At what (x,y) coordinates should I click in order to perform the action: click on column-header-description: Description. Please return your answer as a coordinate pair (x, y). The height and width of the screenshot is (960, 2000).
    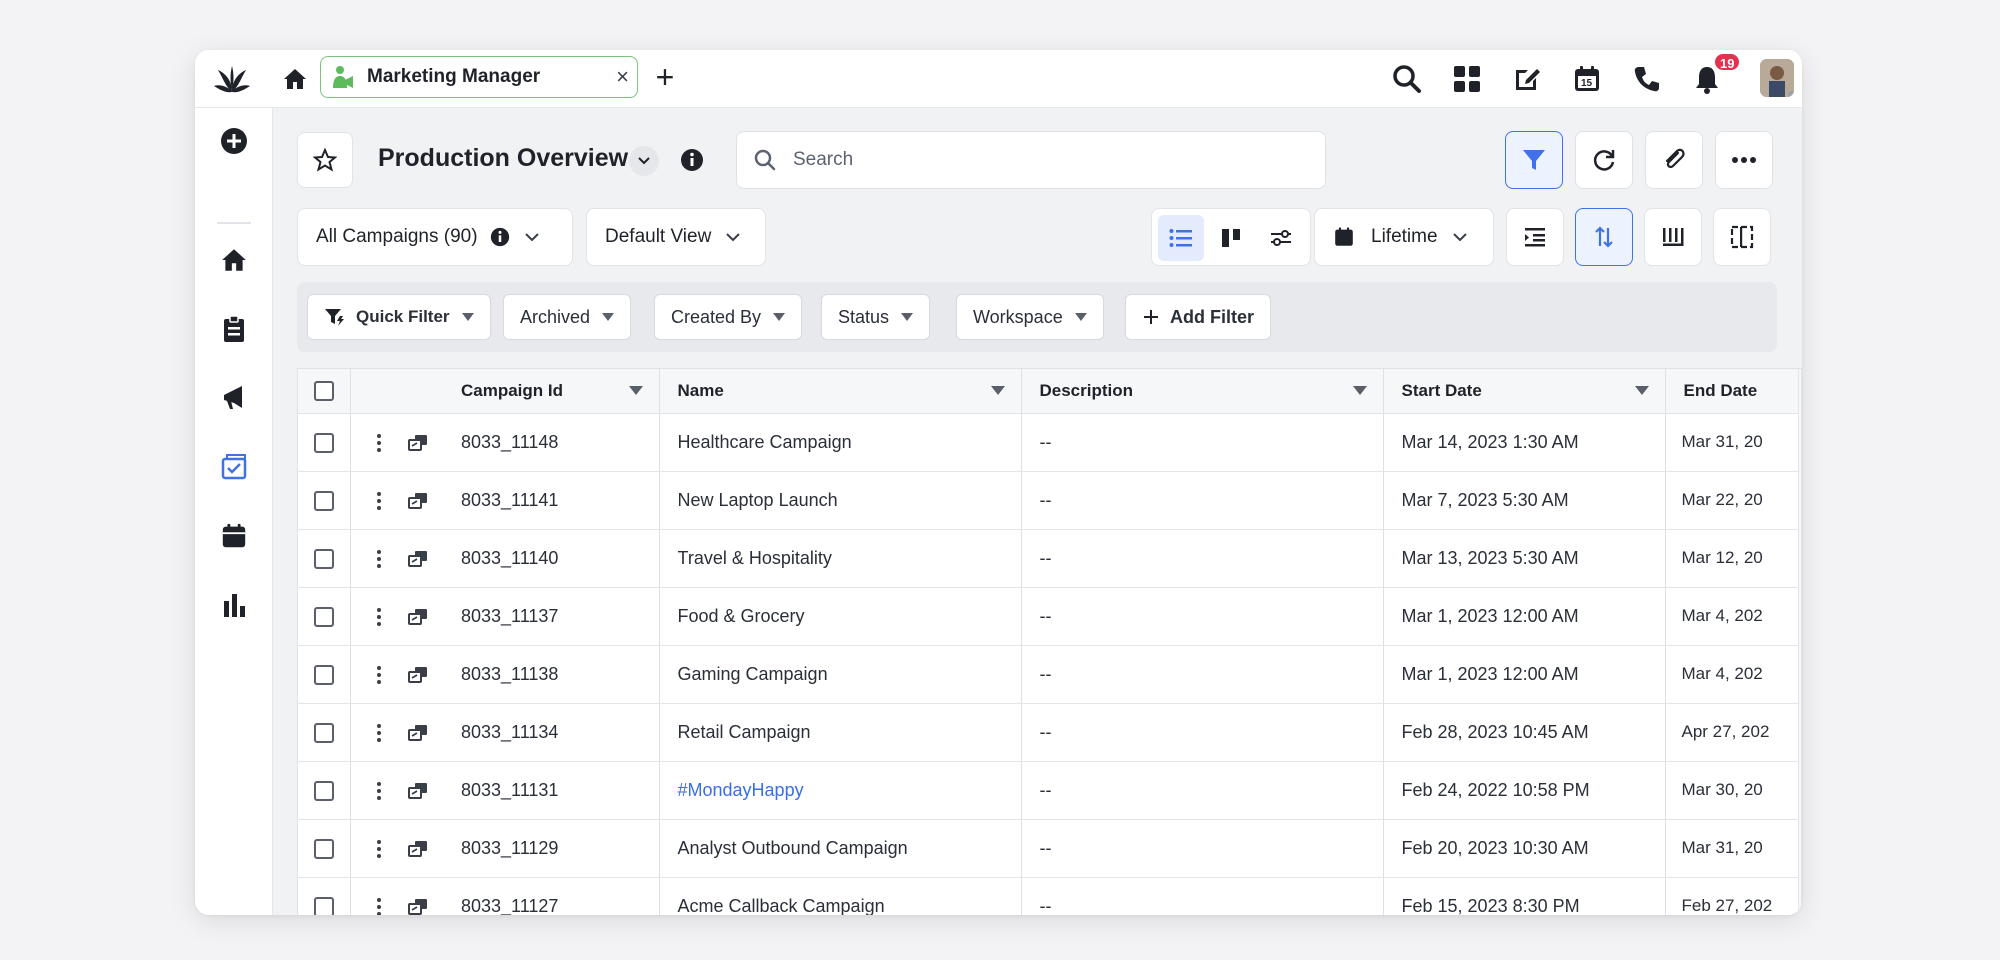
    Looking at the image, I should click on (1202, 391).